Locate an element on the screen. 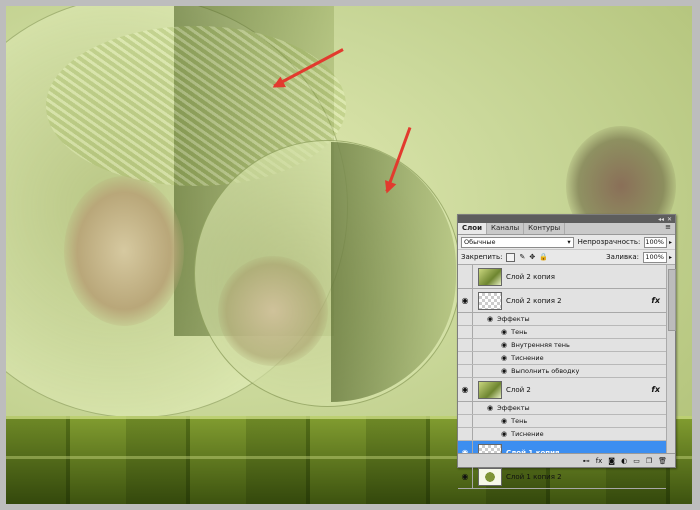 The image size is (700, 510). delete-layer-icon: 🗑 is located at coordinates (662, 461).